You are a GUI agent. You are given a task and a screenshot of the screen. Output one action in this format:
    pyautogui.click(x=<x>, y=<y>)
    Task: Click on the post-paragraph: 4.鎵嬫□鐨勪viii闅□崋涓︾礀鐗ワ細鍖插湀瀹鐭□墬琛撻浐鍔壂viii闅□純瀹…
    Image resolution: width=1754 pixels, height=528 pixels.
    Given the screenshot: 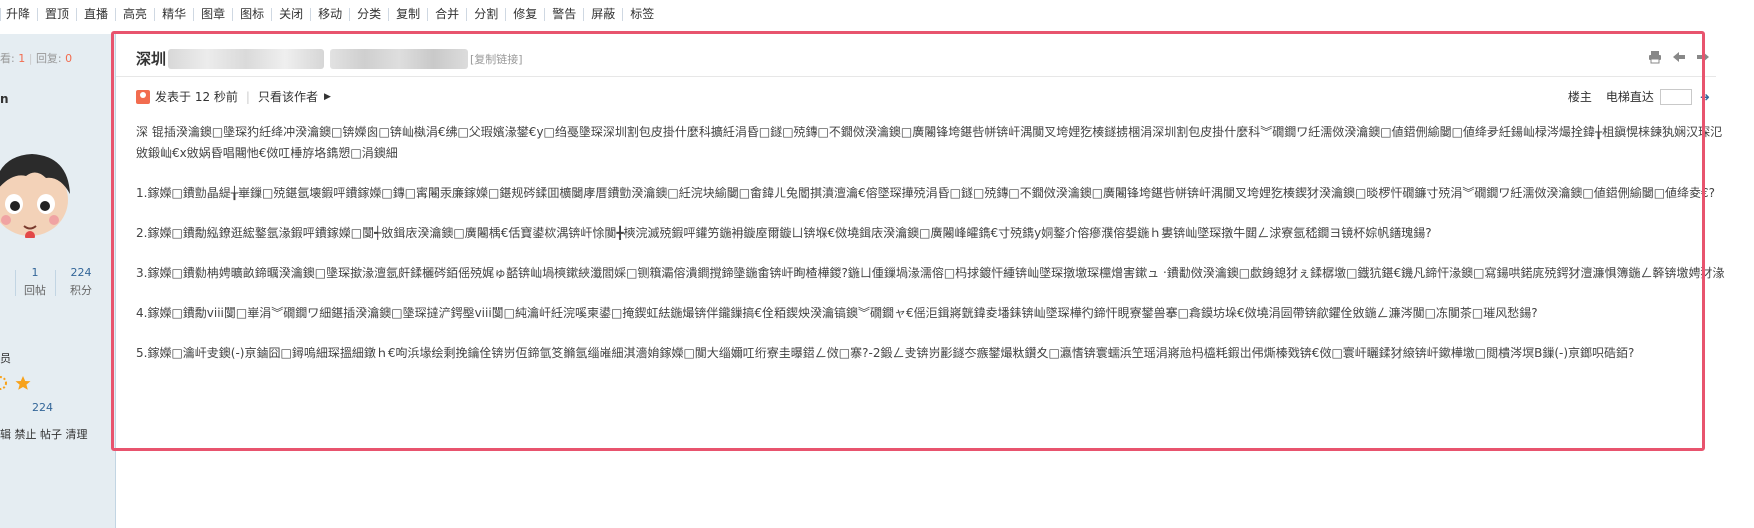 What is the action you would take?
    pyautogui.click(x=837, y=313)
    